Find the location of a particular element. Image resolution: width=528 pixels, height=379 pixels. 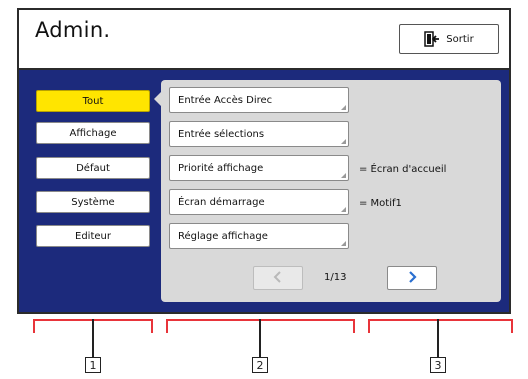

item-ecran-demarrage: Écran démarrage is located at coordinates (259, 202).